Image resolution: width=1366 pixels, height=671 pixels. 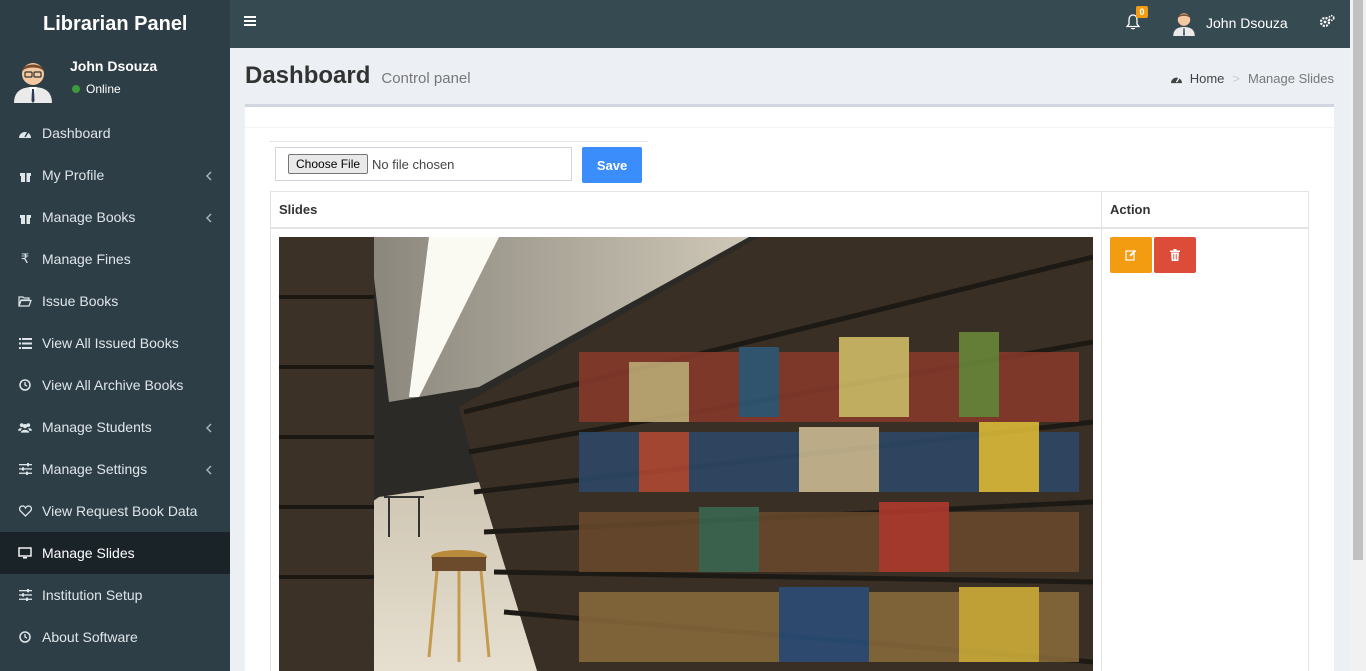 I want to click on sidebar-item-label: My Profile, so click(x=73, y=175).